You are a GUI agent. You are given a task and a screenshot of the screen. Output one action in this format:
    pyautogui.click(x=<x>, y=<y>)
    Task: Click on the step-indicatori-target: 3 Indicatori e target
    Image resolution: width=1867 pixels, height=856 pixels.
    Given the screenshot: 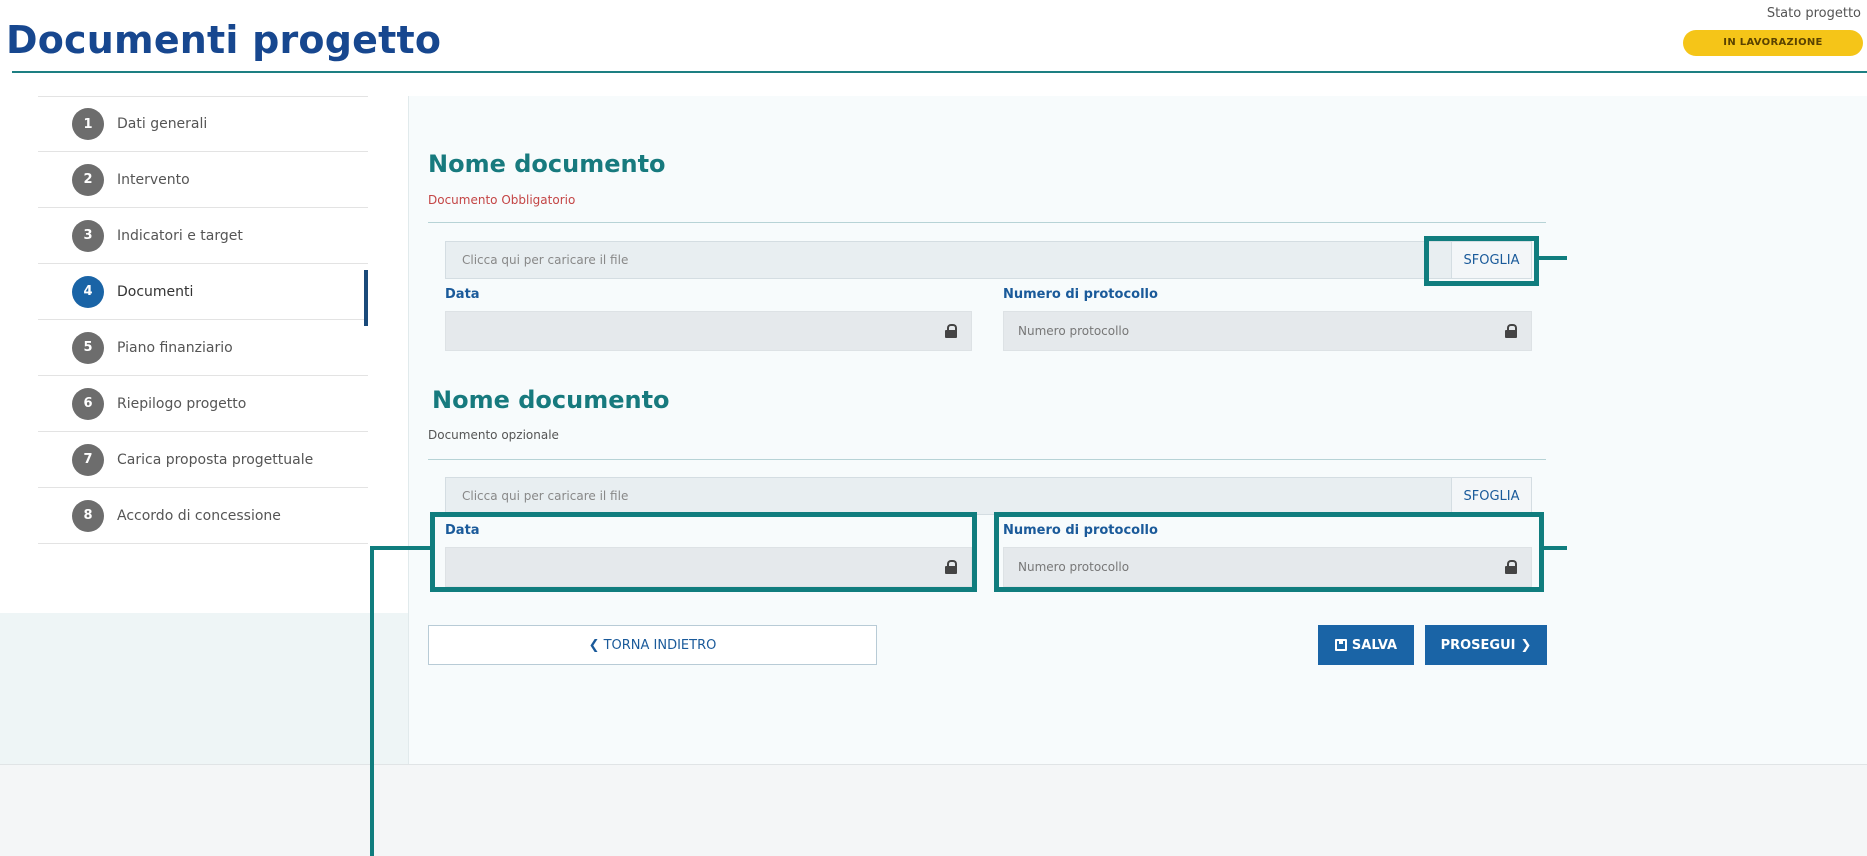 What is the action you would take?
    pyautogui.click(x=203, y=236)
    